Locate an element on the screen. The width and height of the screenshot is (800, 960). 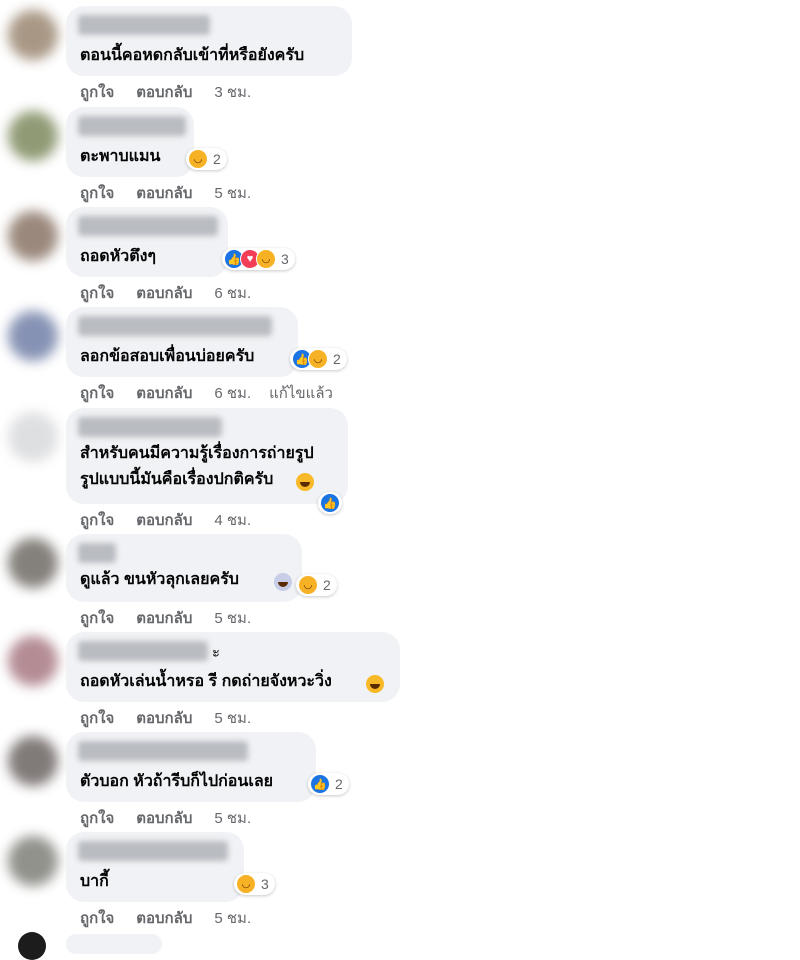
comment-actions: ถูกใจ ตอบกลับ 3 ชม. is located at coordinates (174, 92).